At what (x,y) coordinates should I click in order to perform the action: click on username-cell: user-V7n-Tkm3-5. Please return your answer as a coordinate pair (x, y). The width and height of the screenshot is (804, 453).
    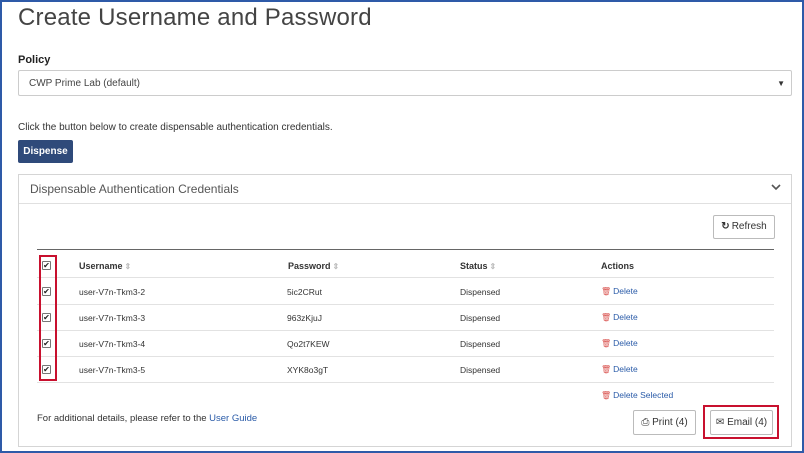
    Looking at the image, I should click on (112, 370).